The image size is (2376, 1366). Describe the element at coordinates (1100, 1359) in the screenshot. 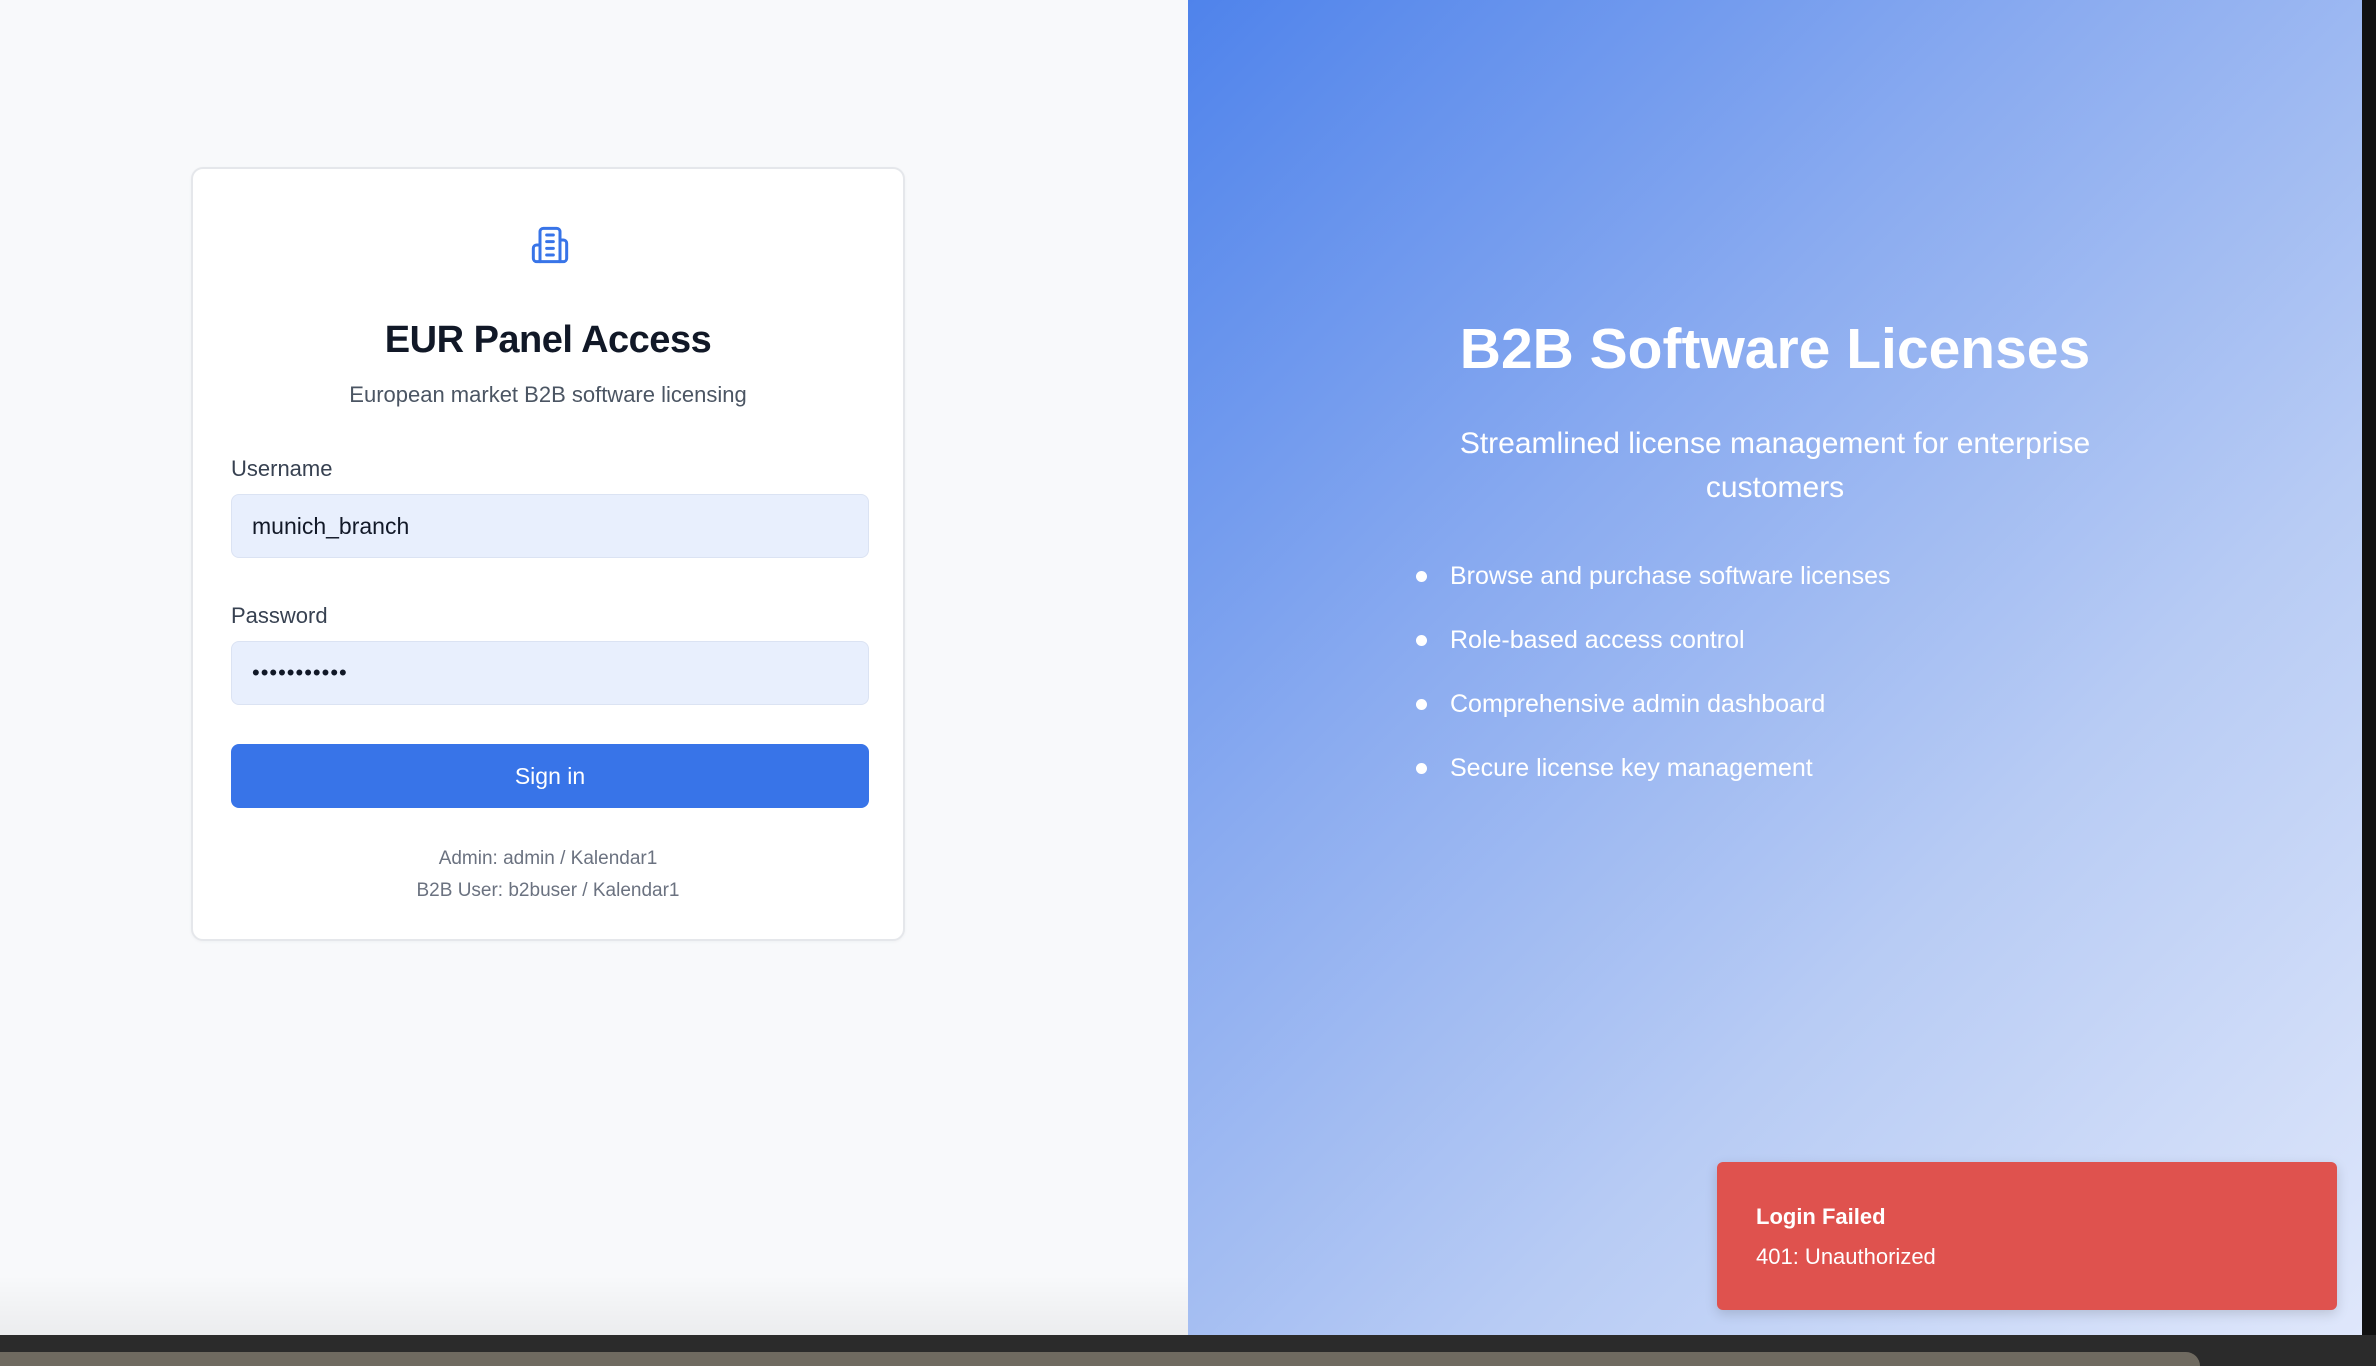

I see `dock-edge` at that location.